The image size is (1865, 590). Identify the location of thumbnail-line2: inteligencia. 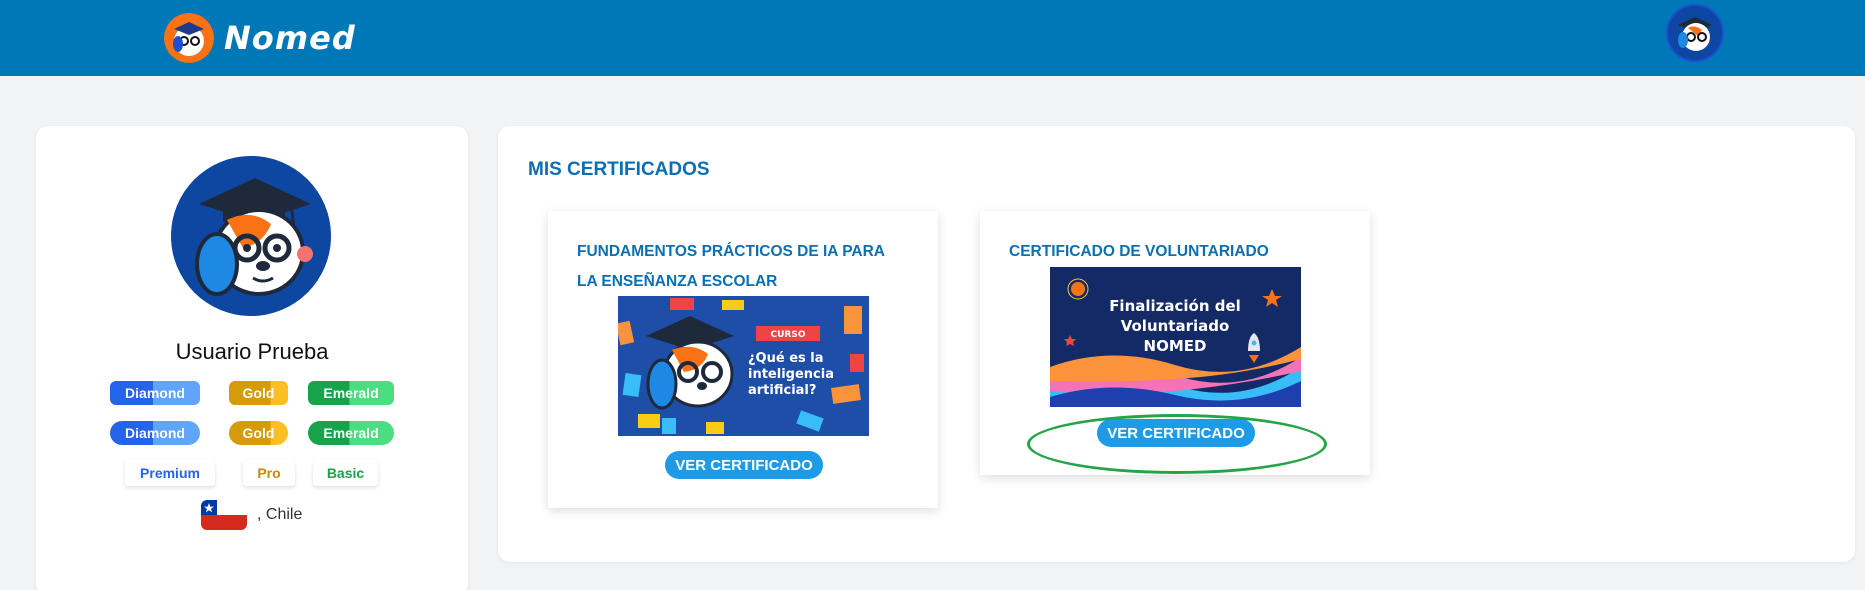
(791, 374).